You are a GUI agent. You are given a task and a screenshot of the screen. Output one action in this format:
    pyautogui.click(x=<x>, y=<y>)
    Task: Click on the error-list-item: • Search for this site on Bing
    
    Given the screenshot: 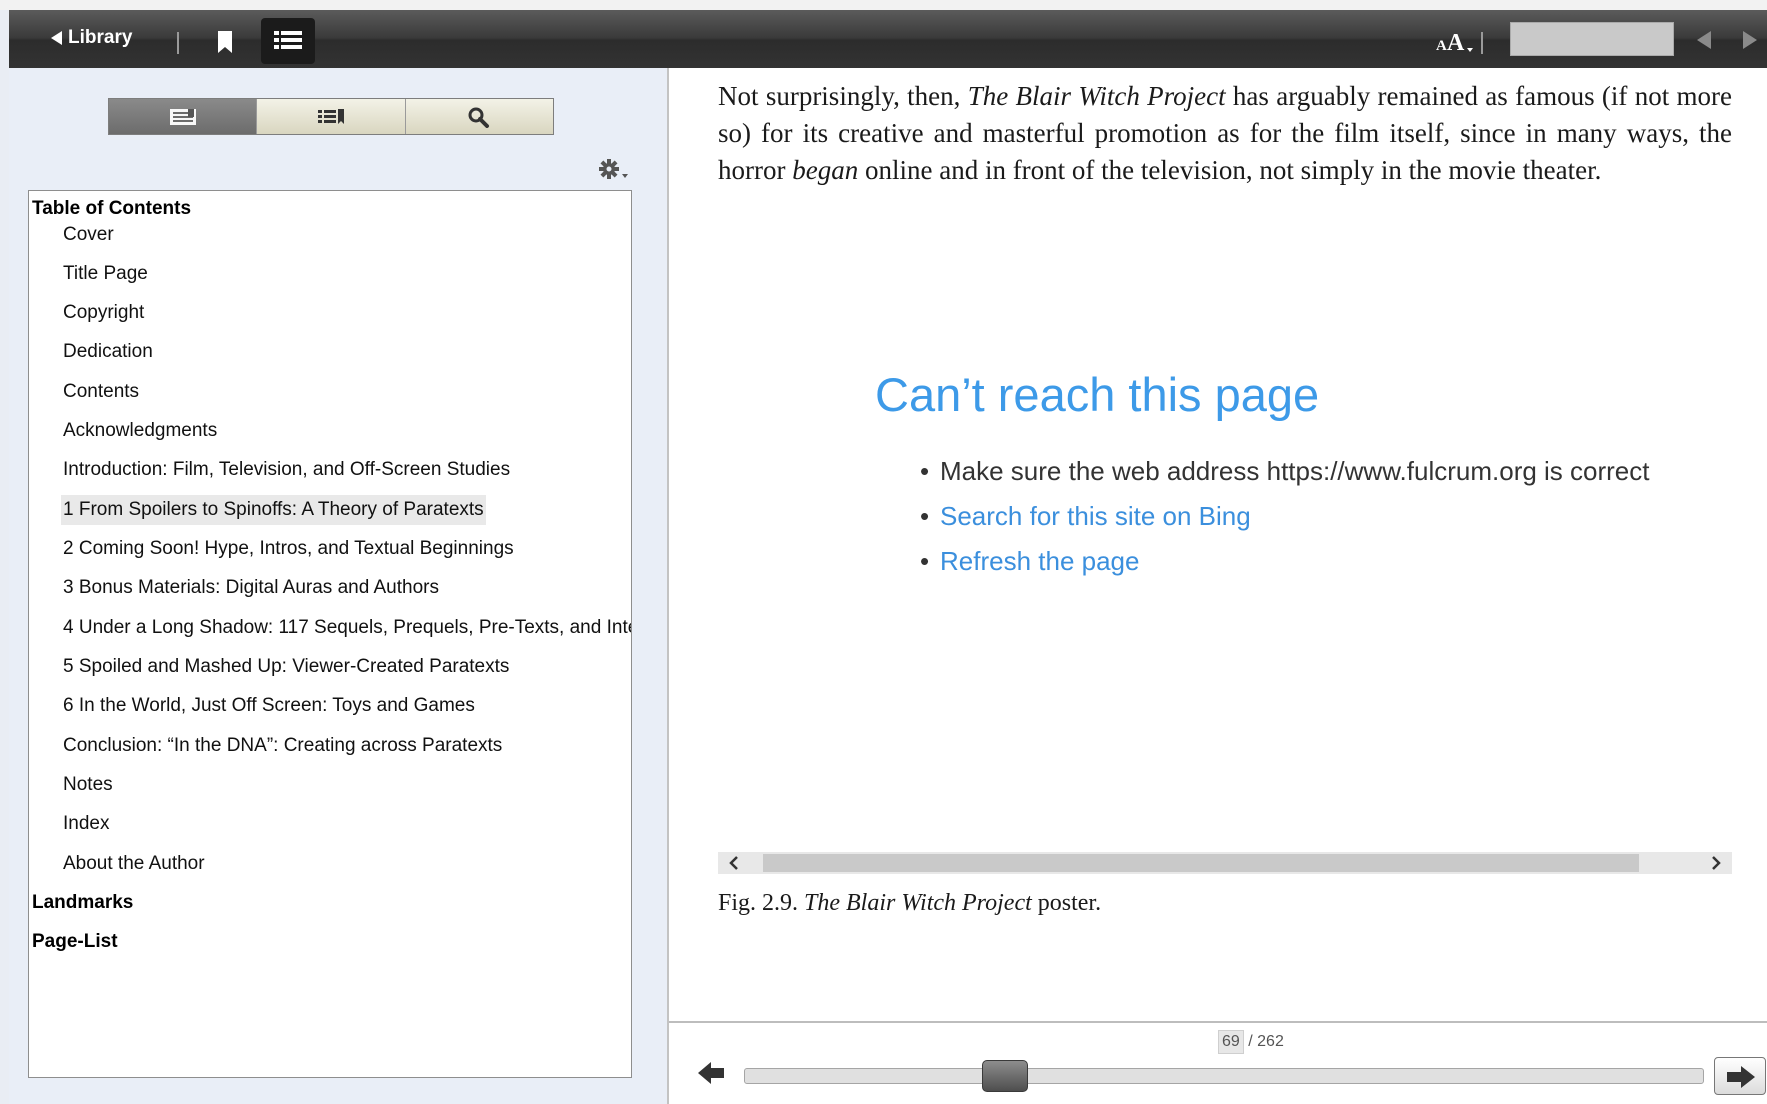 What is the action you would take?
    pyautogui.click(x=1285, y=523)
    